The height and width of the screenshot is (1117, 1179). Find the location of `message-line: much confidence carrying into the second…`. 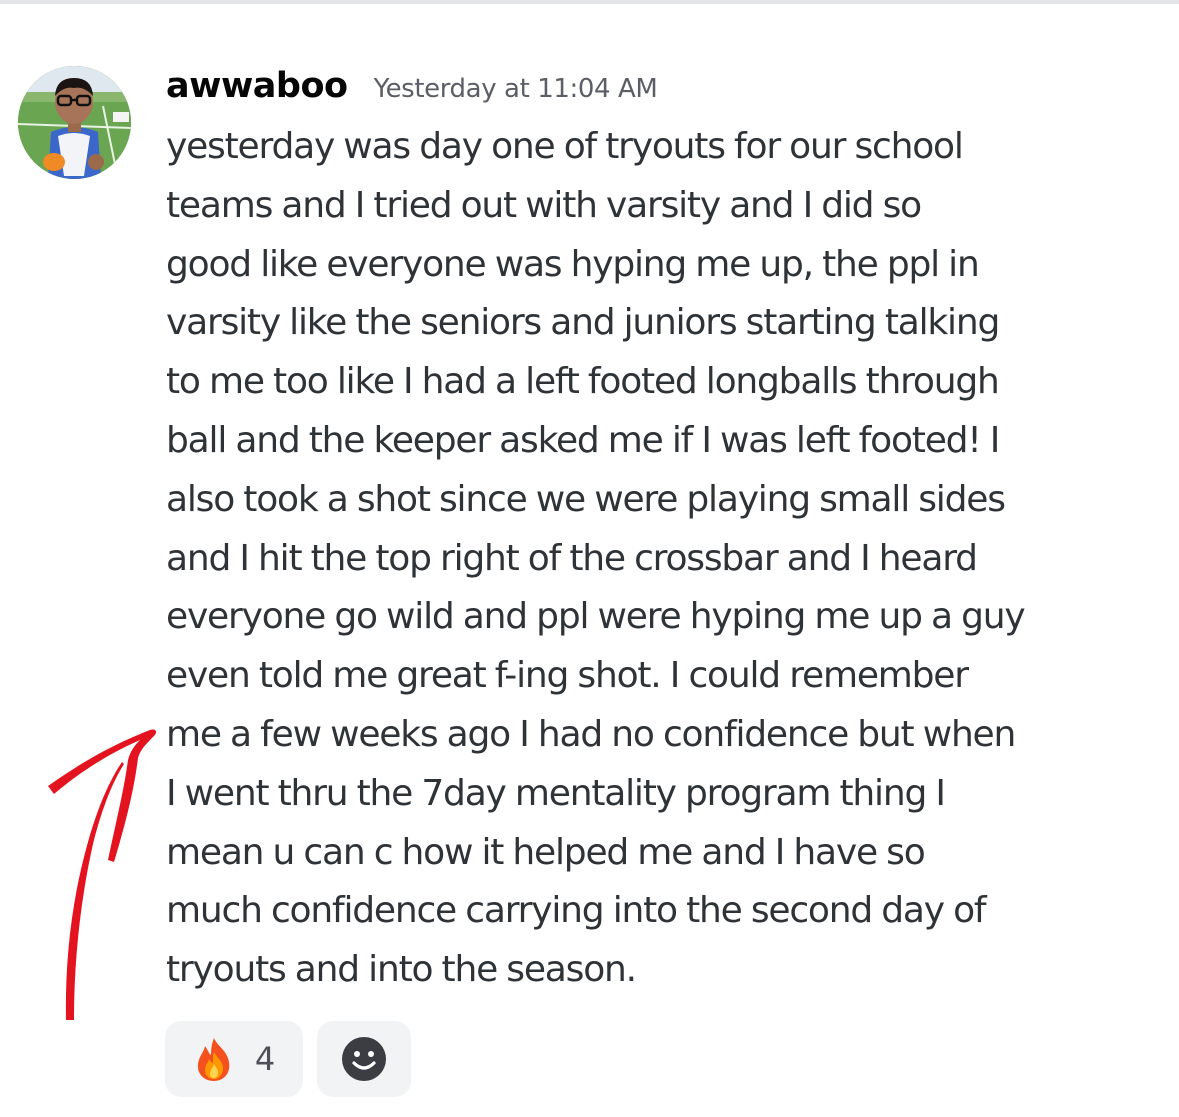

message-line: much confidence carrying into the second… is located at coordinates (576, 911).